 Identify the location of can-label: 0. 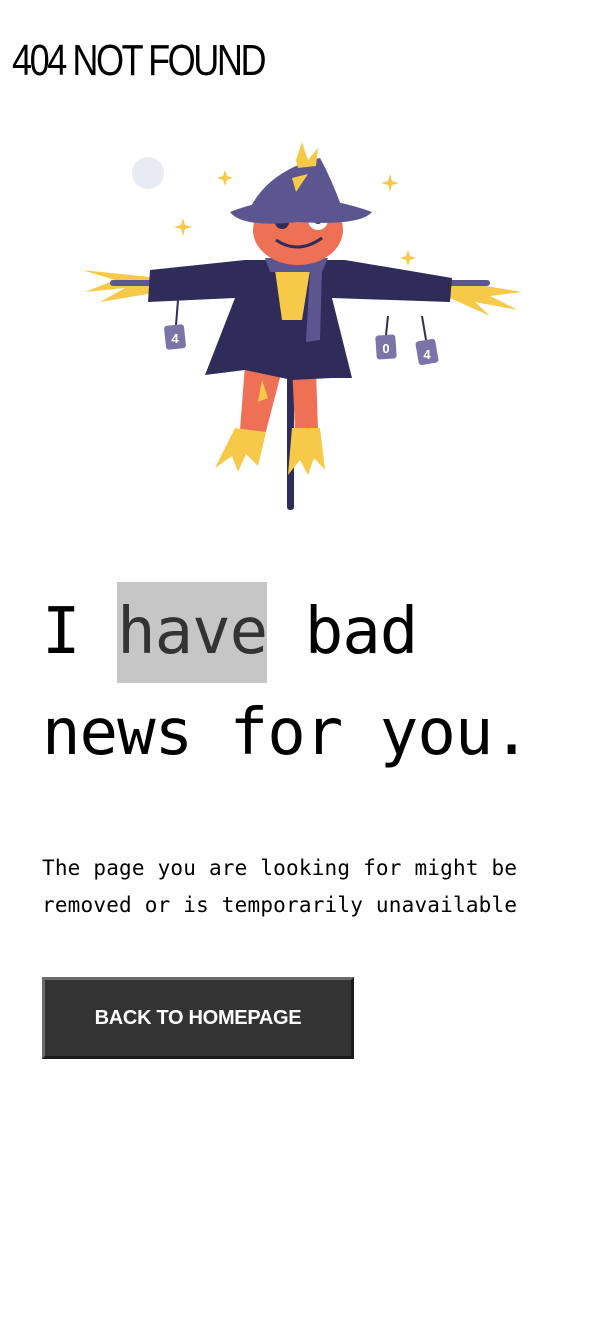
(385, 348).